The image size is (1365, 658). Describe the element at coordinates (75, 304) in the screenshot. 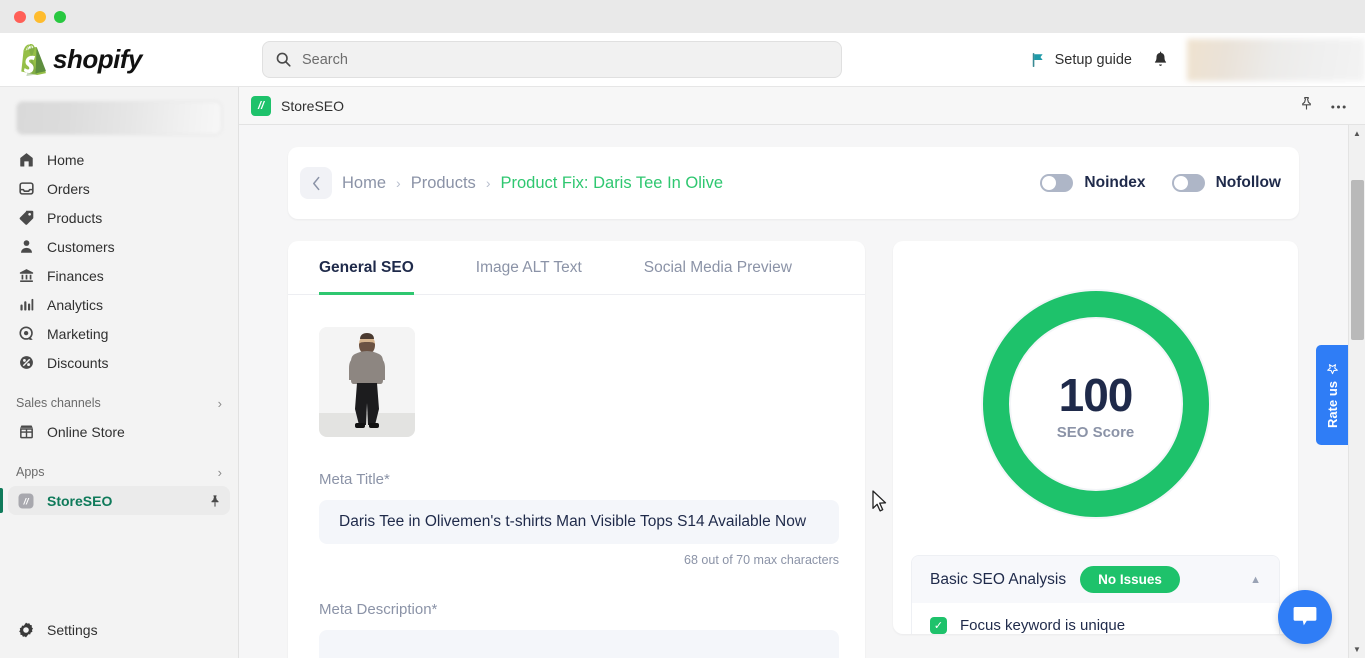

I see `sidebar-label: Analytics` at that location.